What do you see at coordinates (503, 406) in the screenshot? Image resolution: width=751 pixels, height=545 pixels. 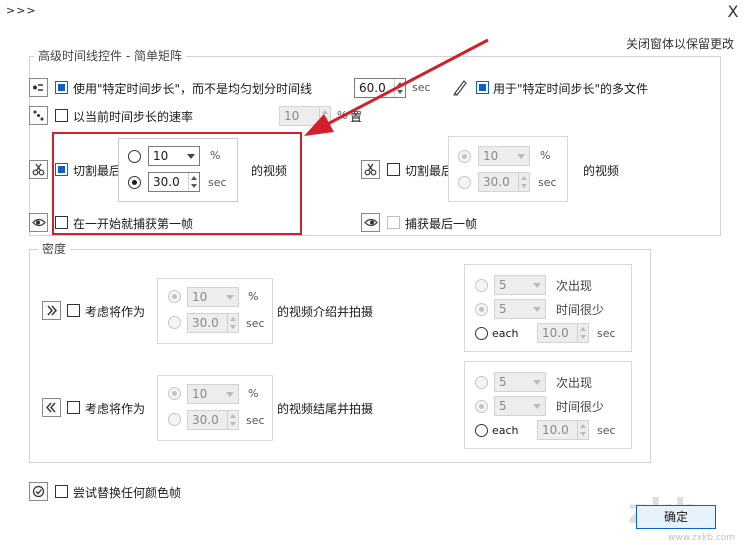 I see `outro-rare-value: 5` at bounding box center [503, 406].